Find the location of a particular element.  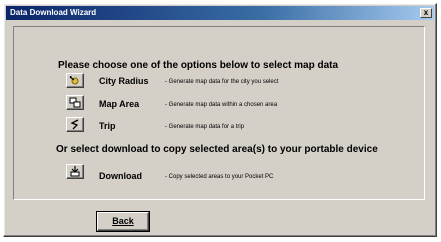

trip-button is located at coordinates (75, 124).